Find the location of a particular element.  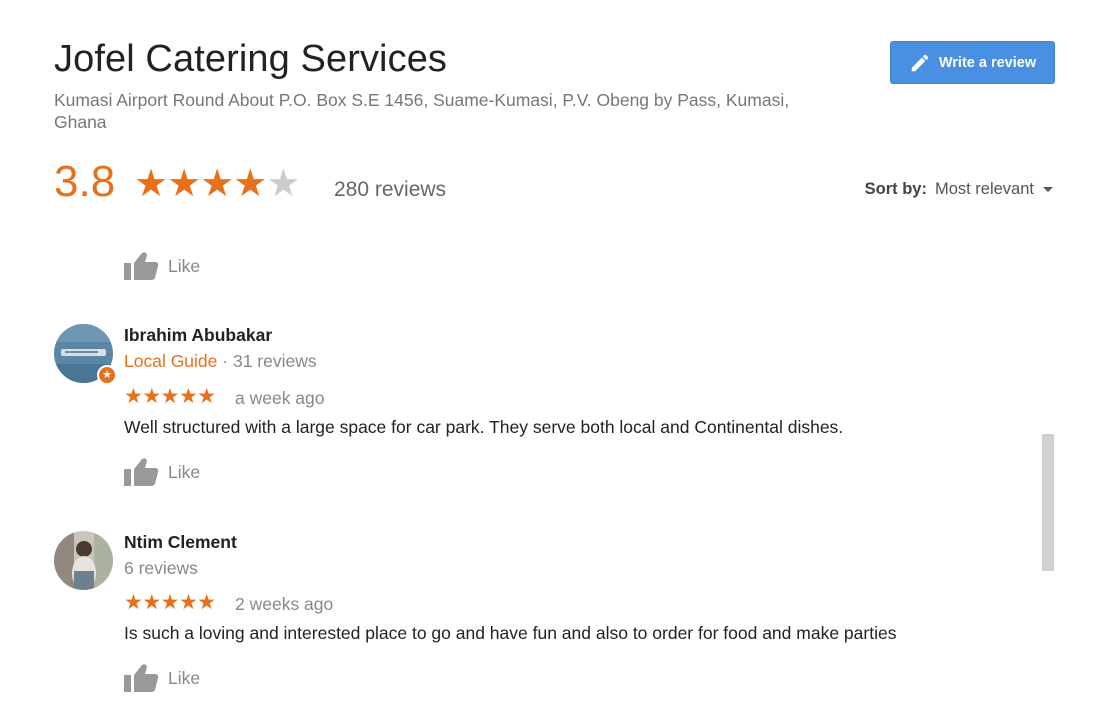

reviewer-name: Ibrahim Abubakar is located at coordinates (198, 335).